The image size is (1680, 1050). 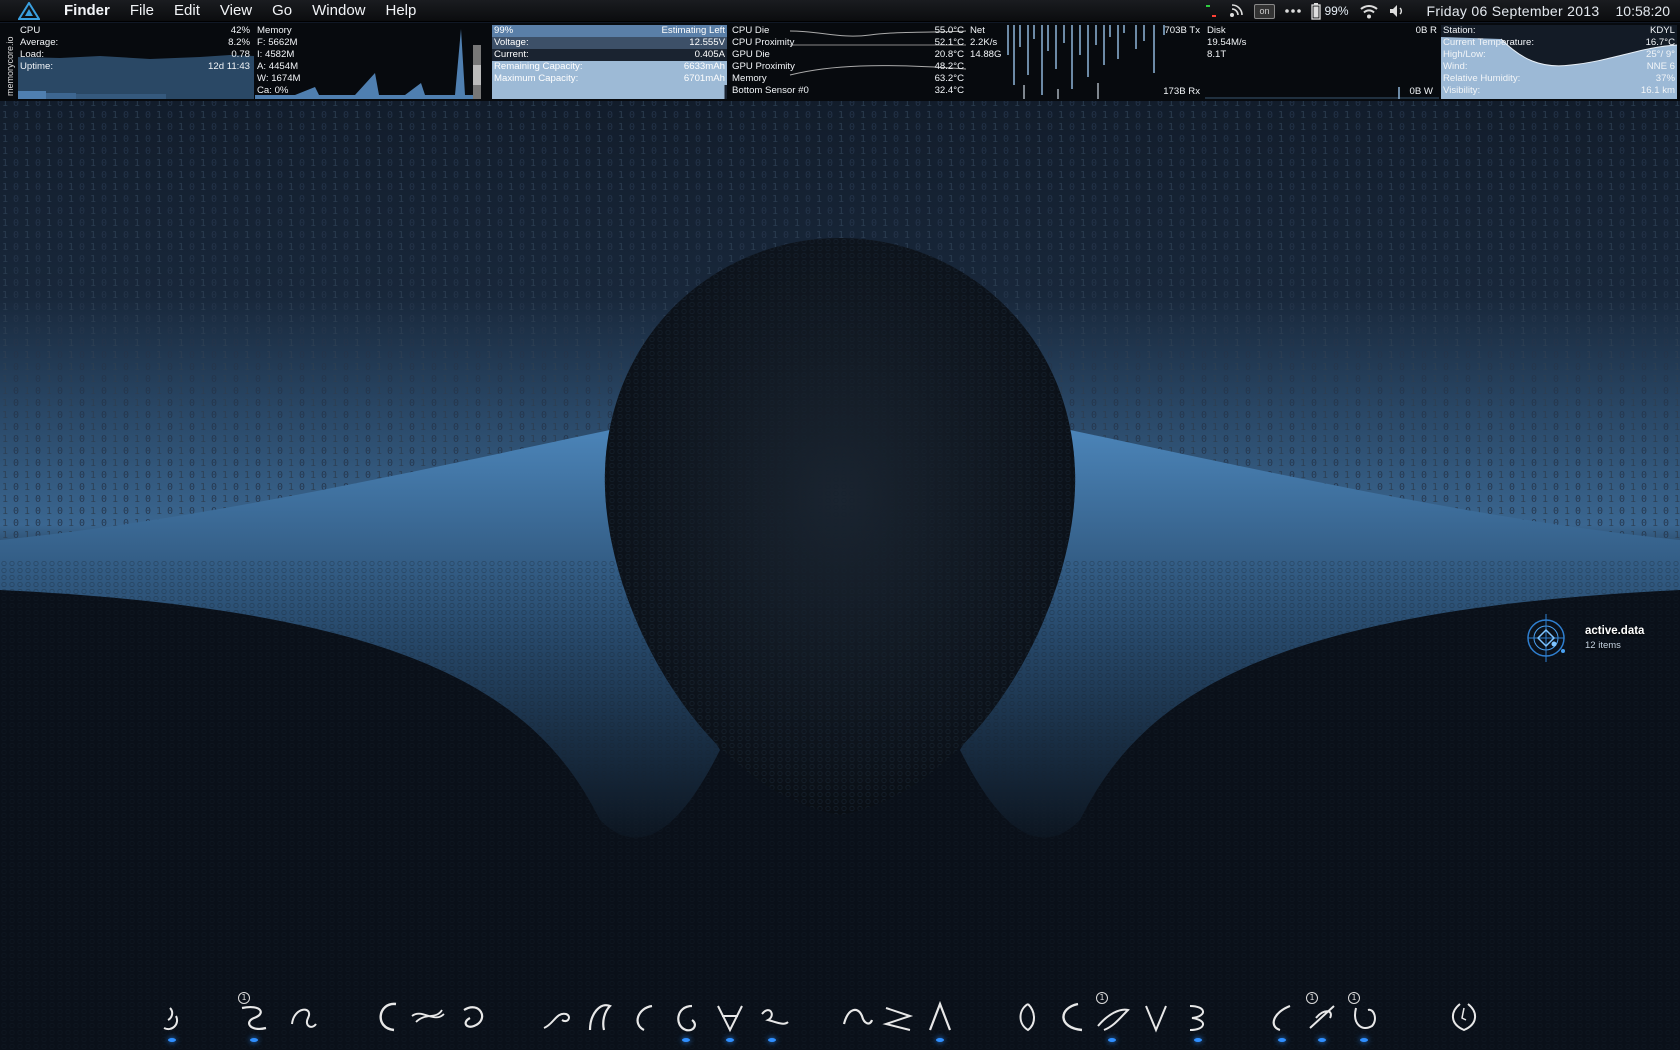 What do you see at coordinates (848, 42) in the screenshot?
I see `temperature-row: CPU Proximity 52.1°C` at bounding box center [848, 42].